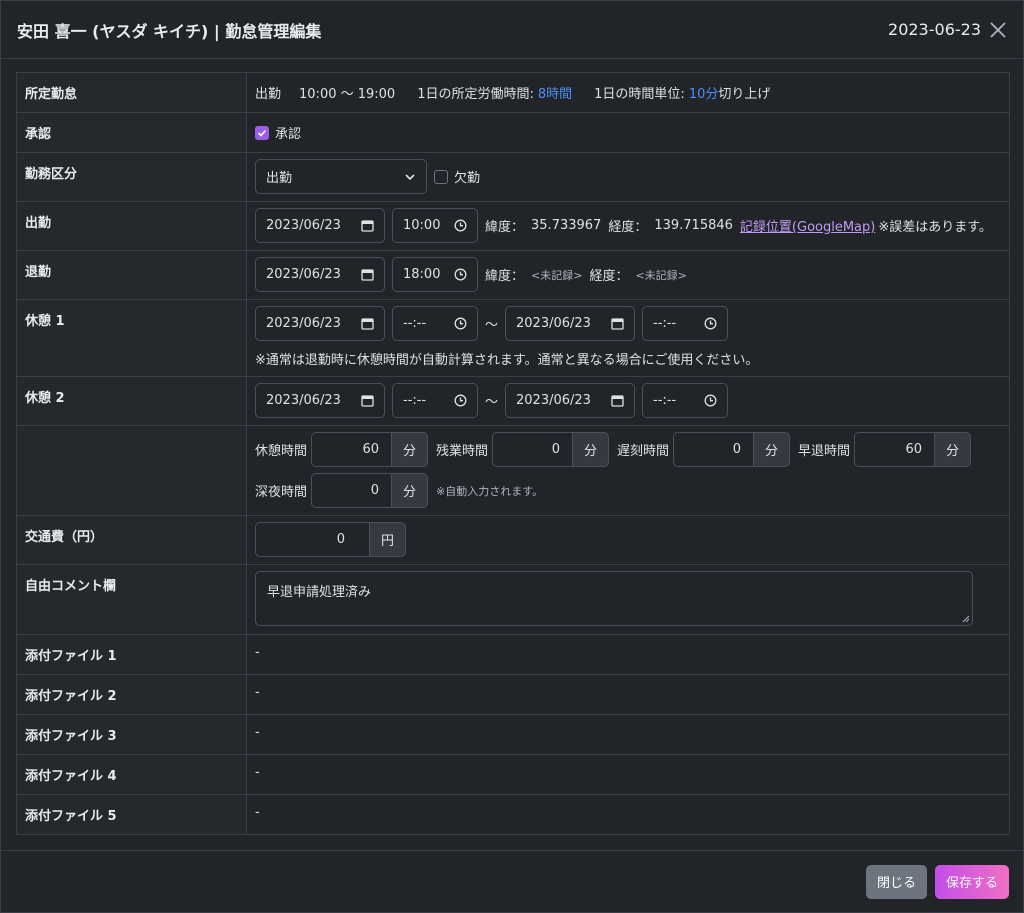 The height and width of the screenshot is (913, 1024). What do you see at coordinates (475, 94) in the screenshot?
I see `work-hours-label: 1日の所定労働時間:` at bounding box center [475, 94].